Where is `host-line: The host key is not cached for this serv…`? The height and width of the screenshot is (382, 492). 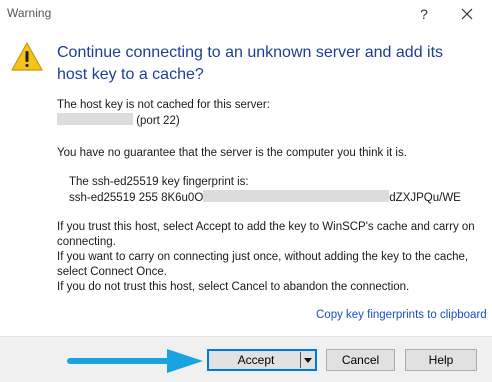 host-line: The host key is not cached for this serv… is located at coordinates (163, 105).